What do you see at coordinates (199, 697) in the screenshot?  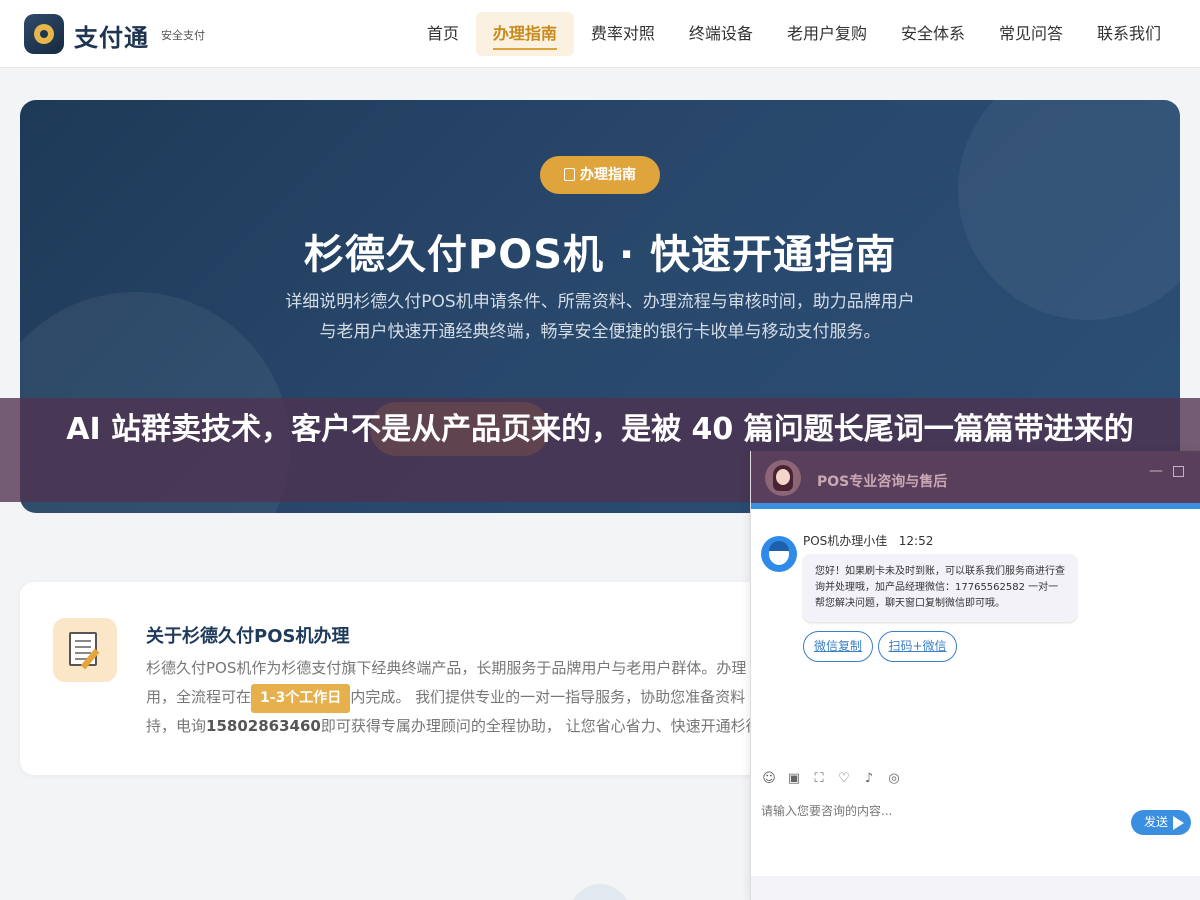 I see `about-line-2-a: 用，全流程可在` at bounding box center [199, 697].